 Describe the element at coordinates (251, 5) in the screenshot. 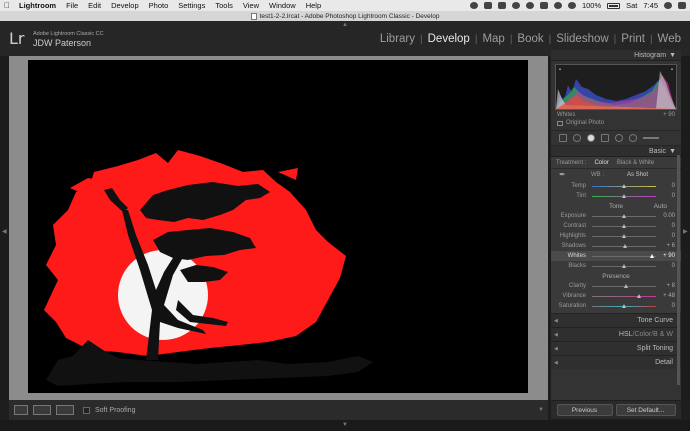

I see `menu-view: View` at that location.